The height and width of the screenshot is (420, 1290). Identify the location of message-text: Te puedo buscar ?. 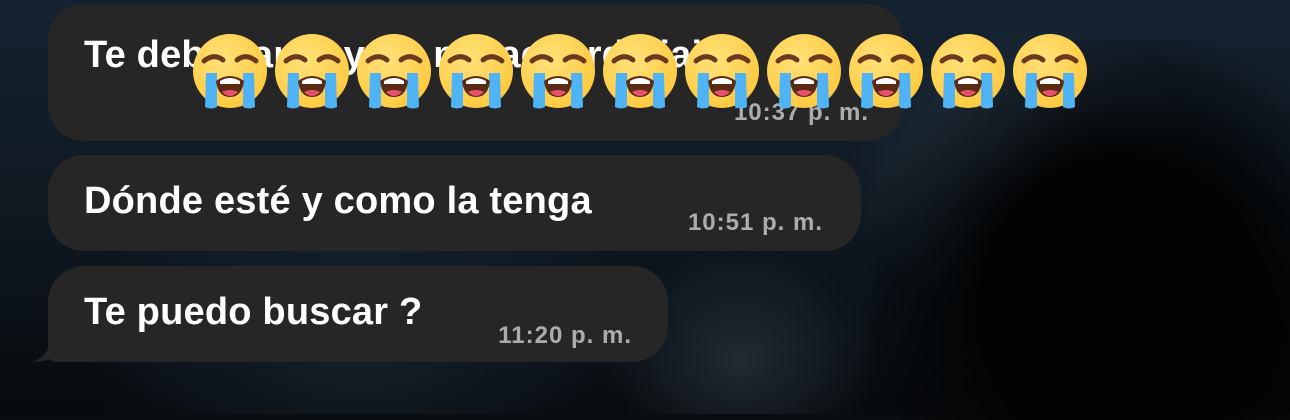
(253, 312).